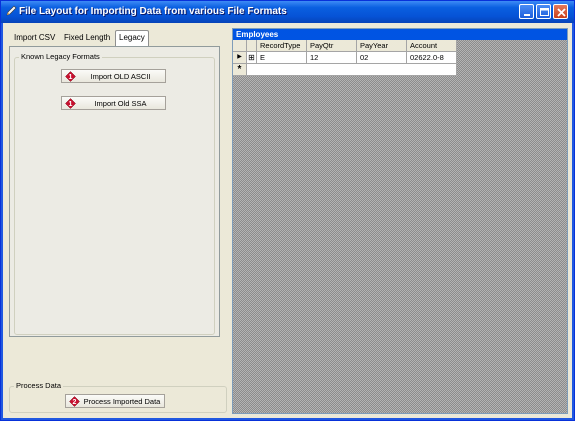  Describe the element at coordinates (332, 58) in the screenshot. I see `table-cell: 12` at that location.